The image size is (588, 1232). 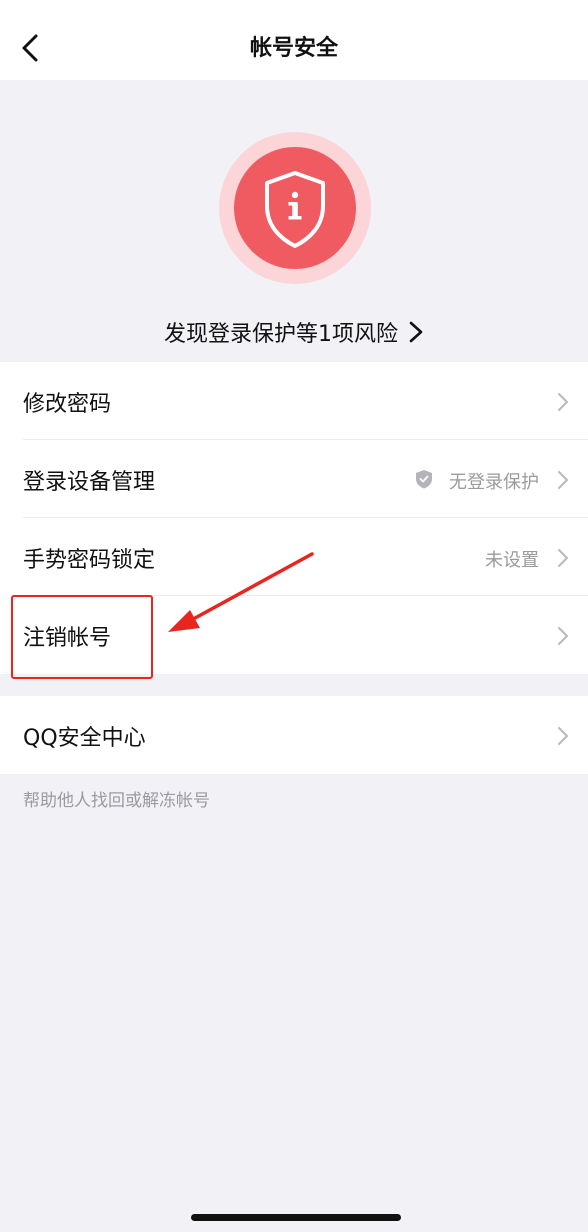 What do you see at coordinates (89, 482) in the screenshot?
I see `device-management-label: 登录设备管理` at bounding box center [89, 482].